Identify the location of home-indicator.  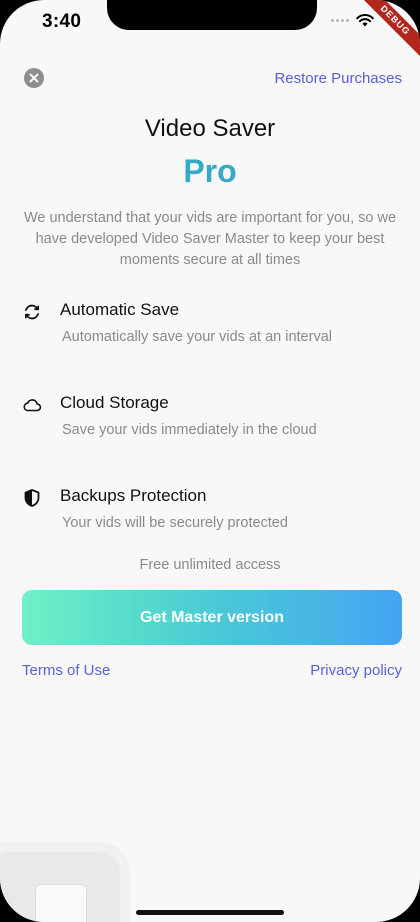
(210, 912).